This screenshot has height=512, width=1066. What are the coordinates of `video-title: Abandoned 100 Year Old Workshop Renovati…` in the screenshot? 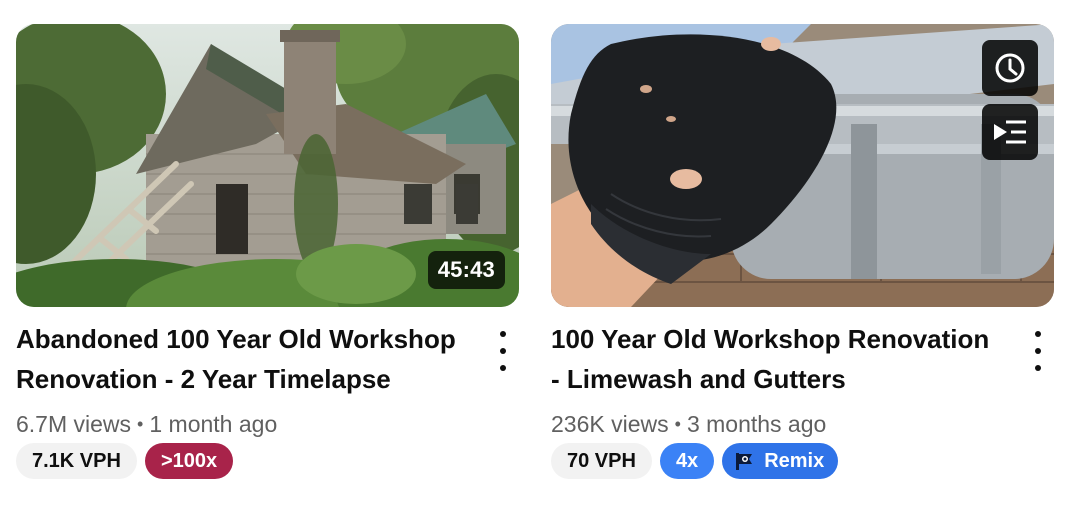 It's located at (241, 359).